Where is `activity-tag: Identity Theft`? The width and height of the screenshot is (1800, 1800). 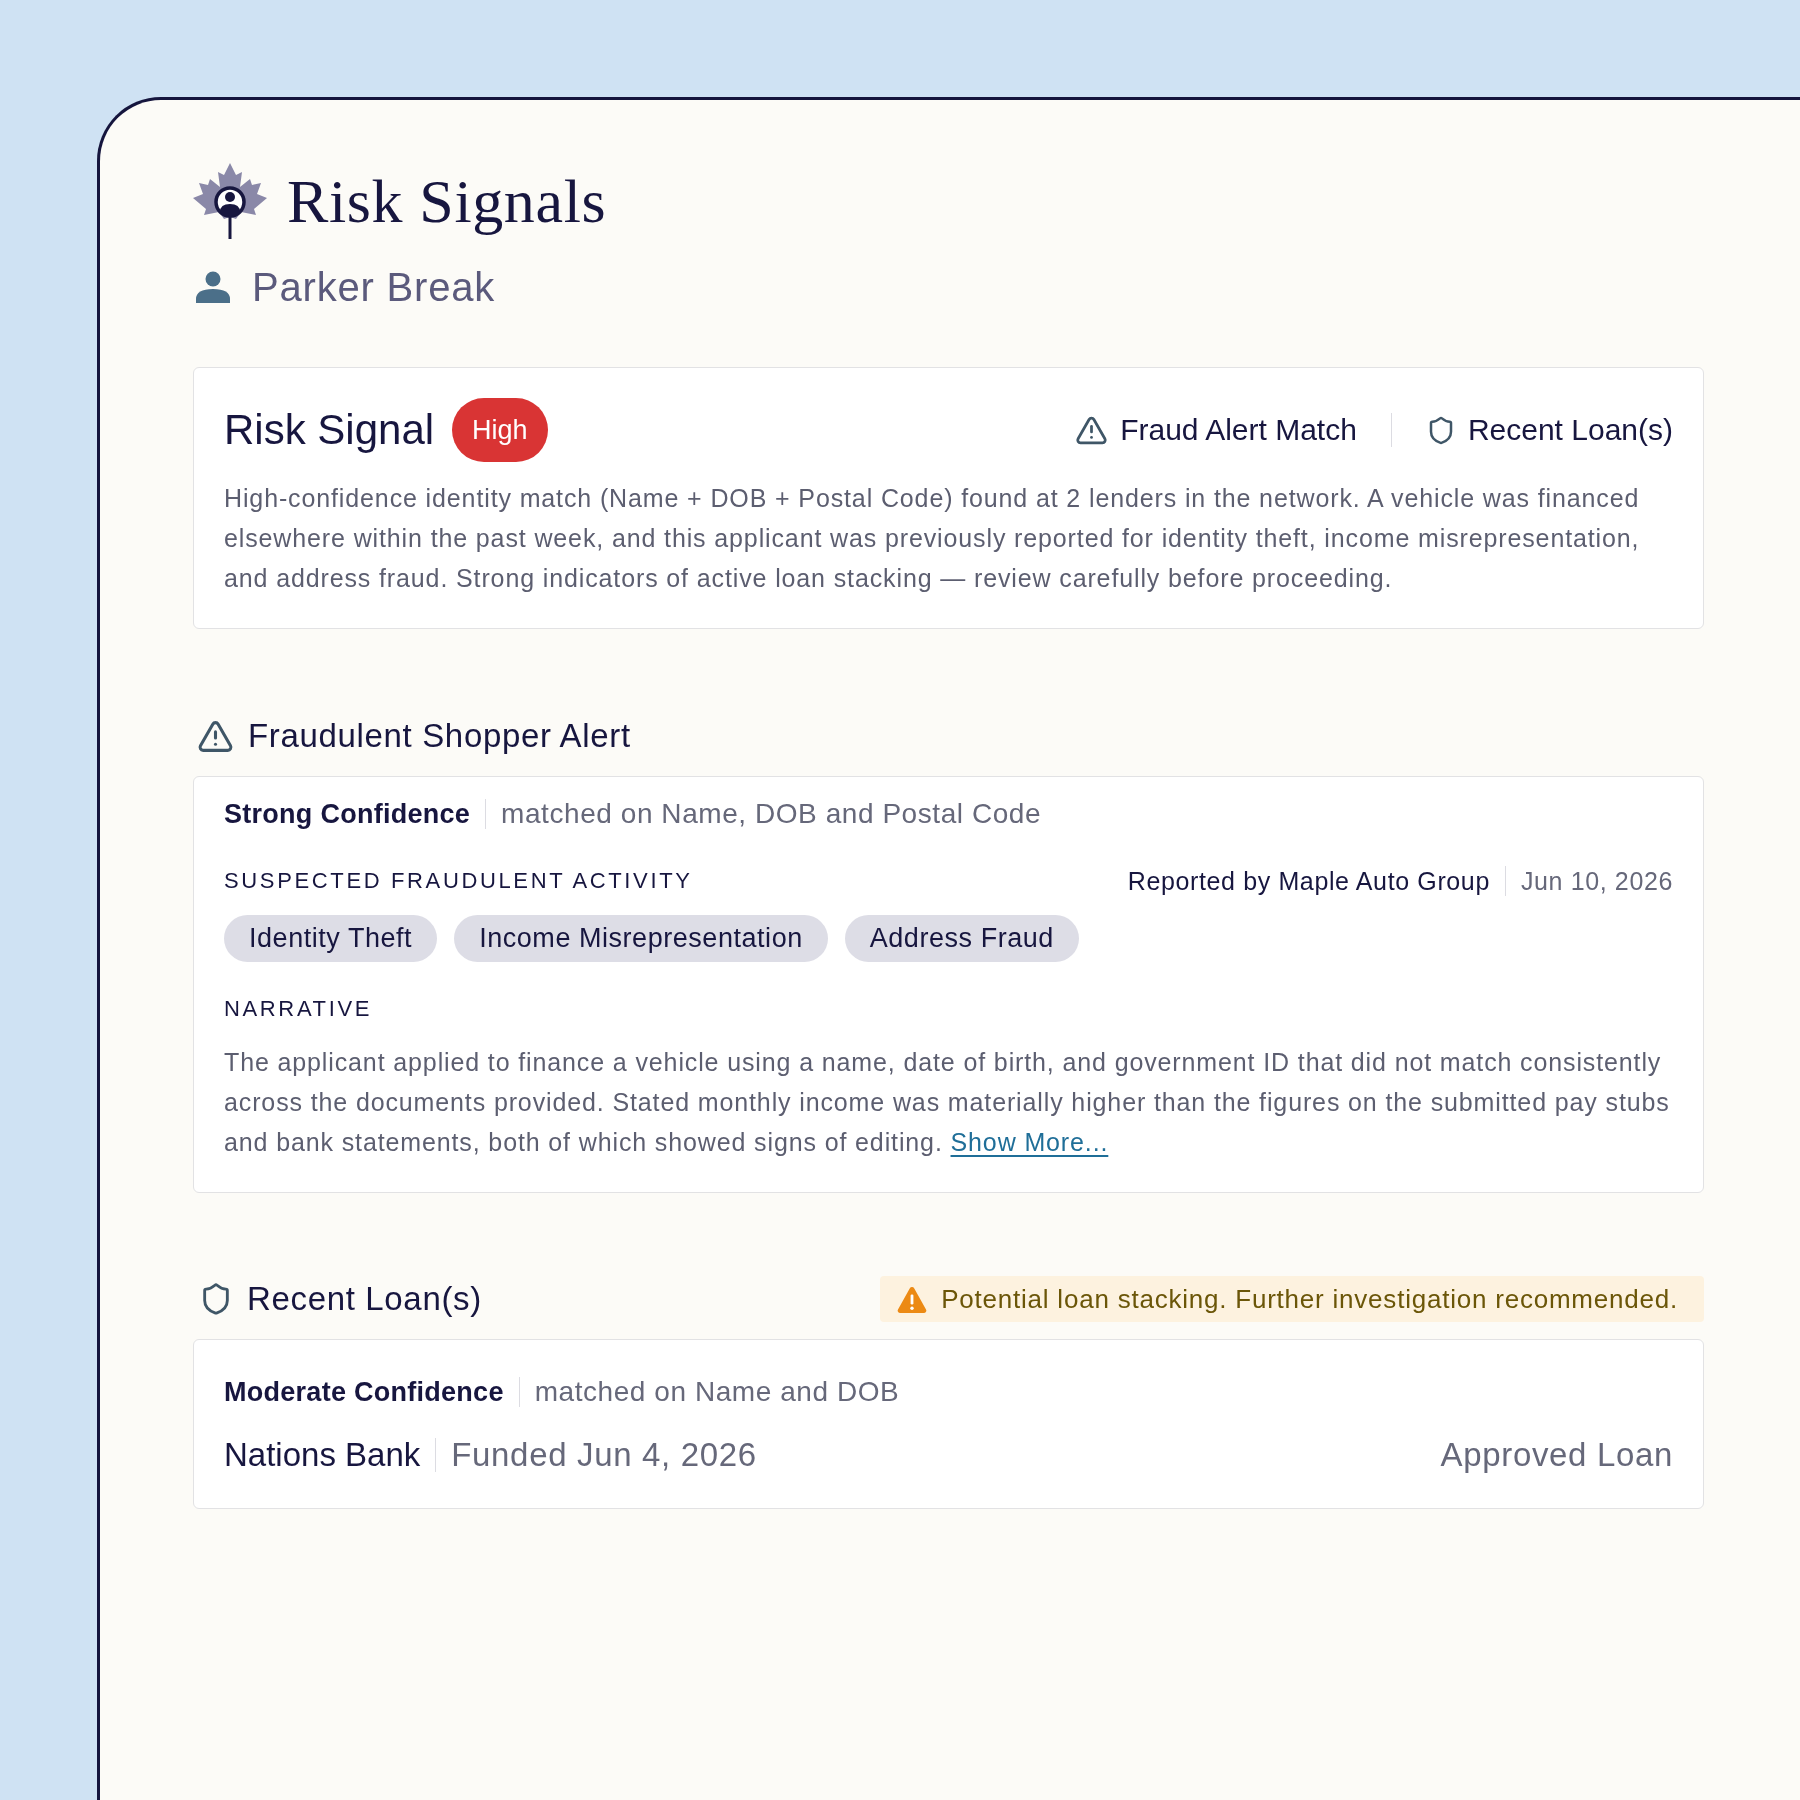 activity-tag: Identity Theft is located at coordinates (331, 938).